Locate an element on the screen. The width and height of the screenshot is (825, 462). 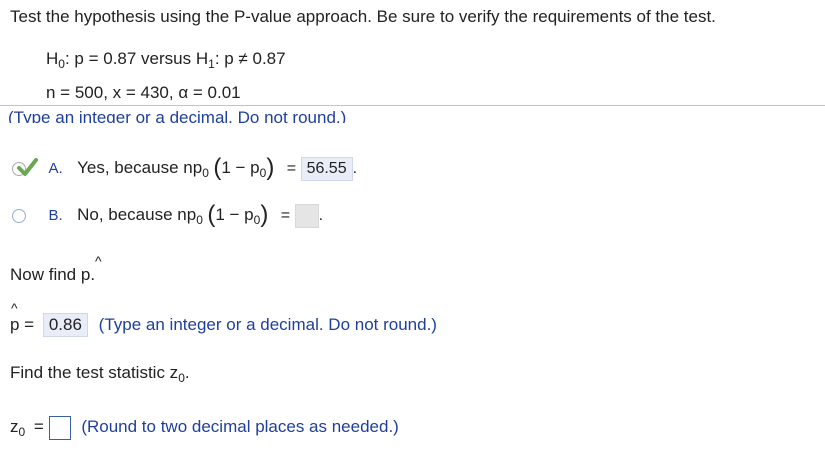
check-icon is located at coordinates (27, 166).